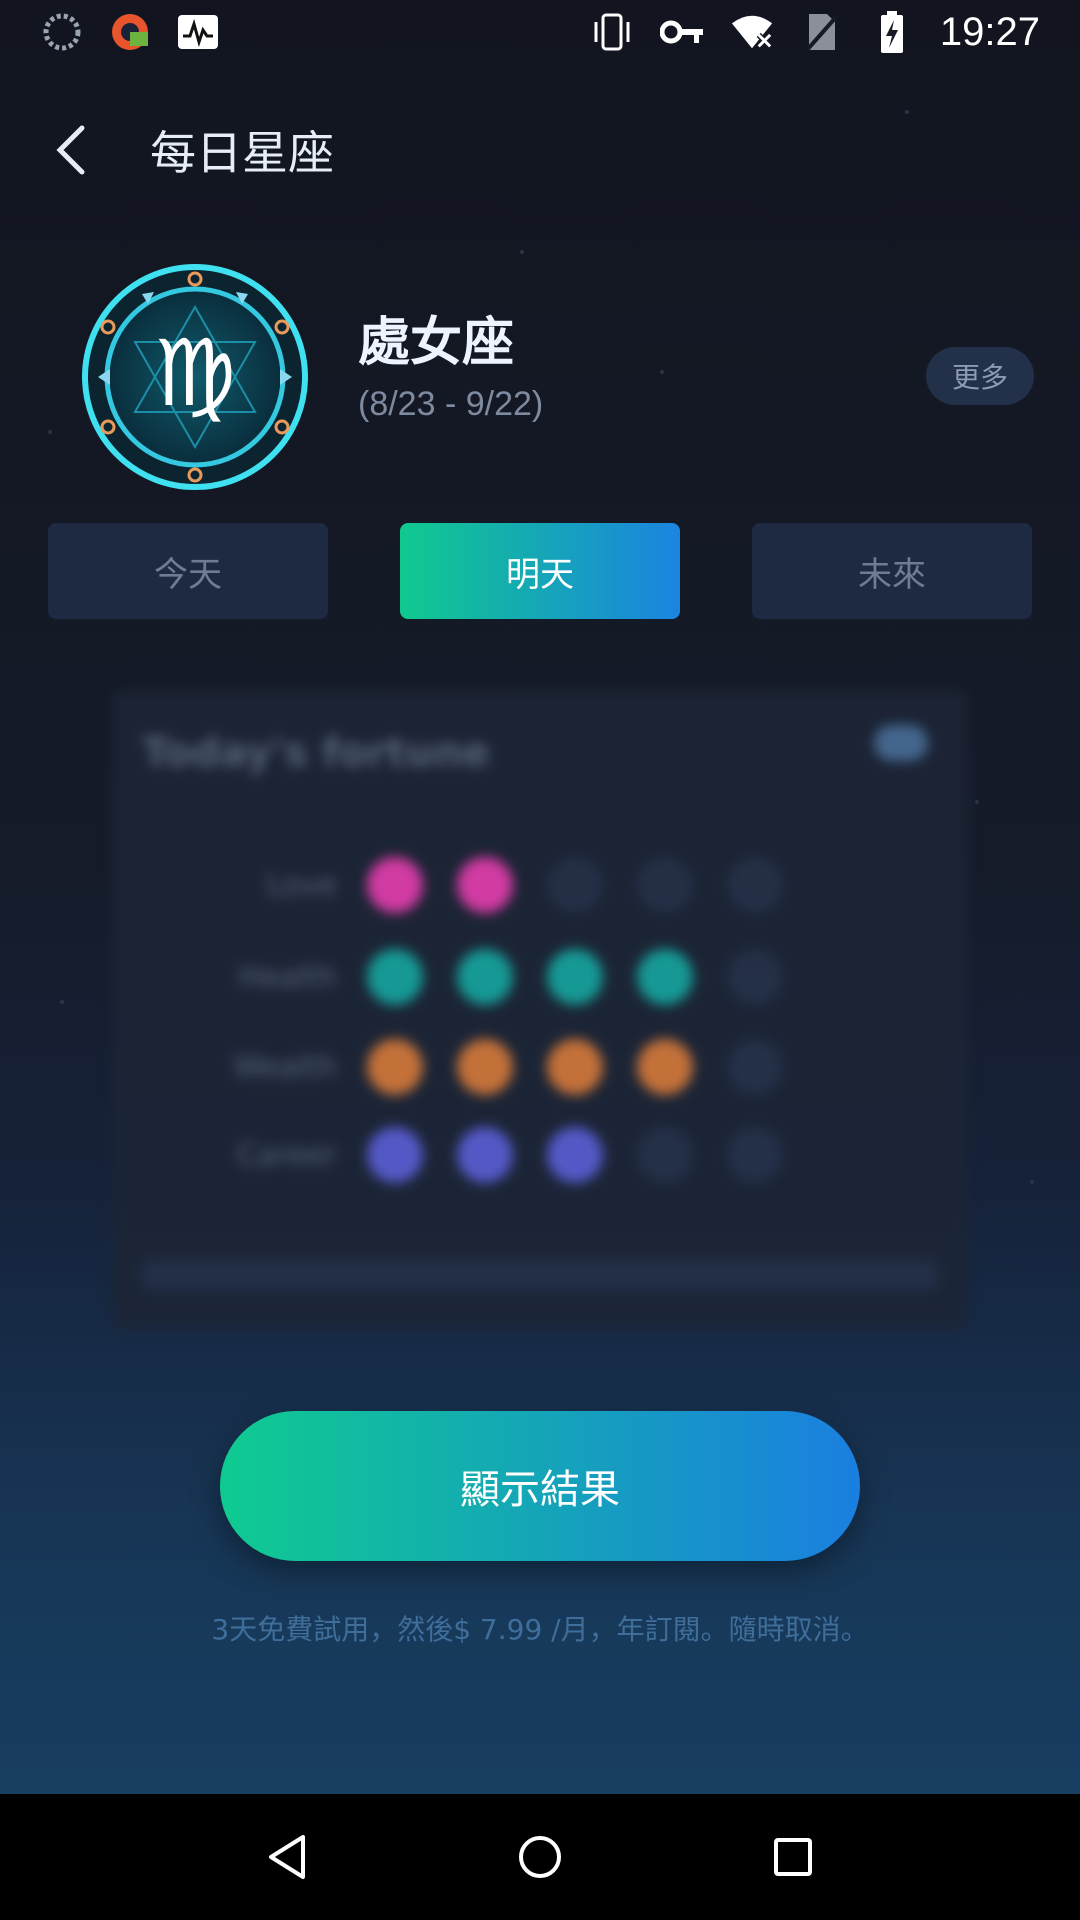 The image size is (1080, 1920). I want to click on trial-terms-text: 3天免費試用，然後$ 7.99 /月，年訂閱。隨時取消。, so click(540, 1629).